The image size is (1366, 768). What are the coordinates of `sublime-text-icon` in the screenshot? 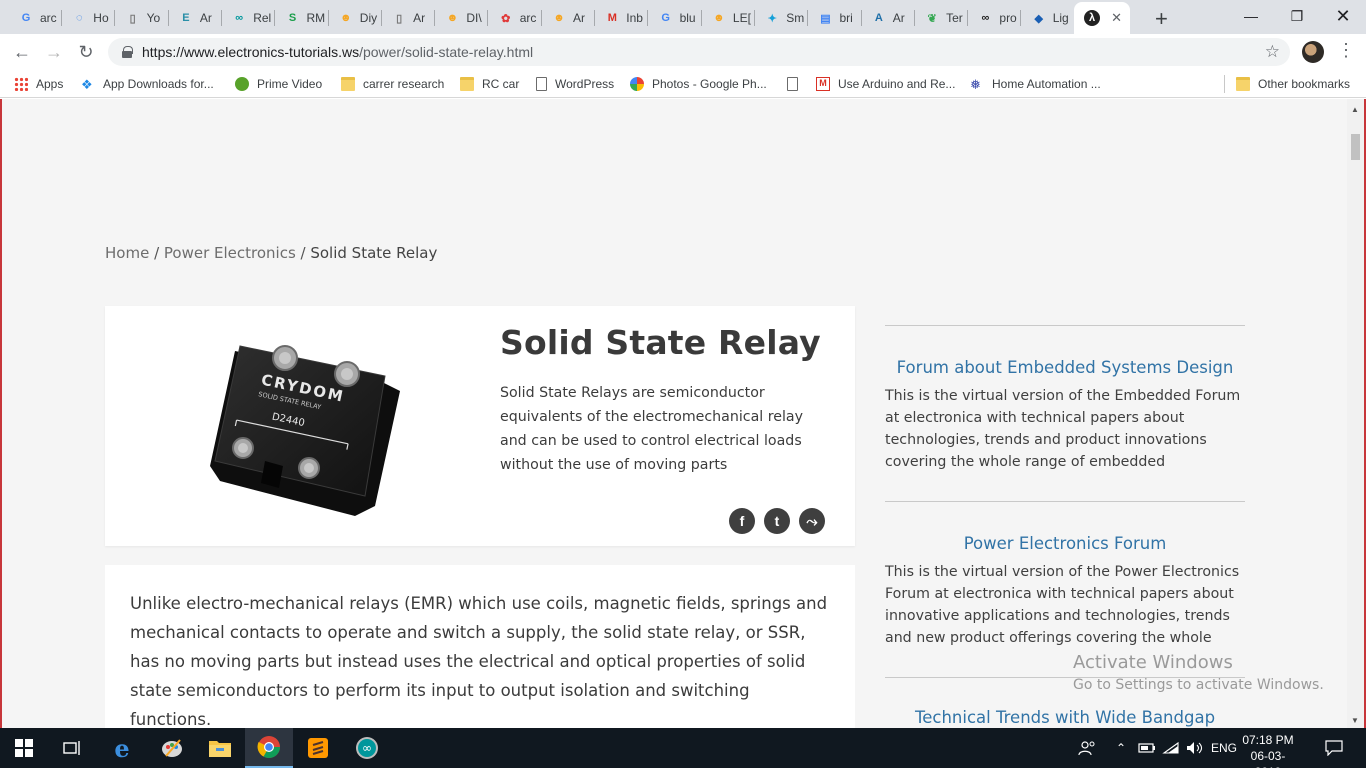 It's located at (318, 748).